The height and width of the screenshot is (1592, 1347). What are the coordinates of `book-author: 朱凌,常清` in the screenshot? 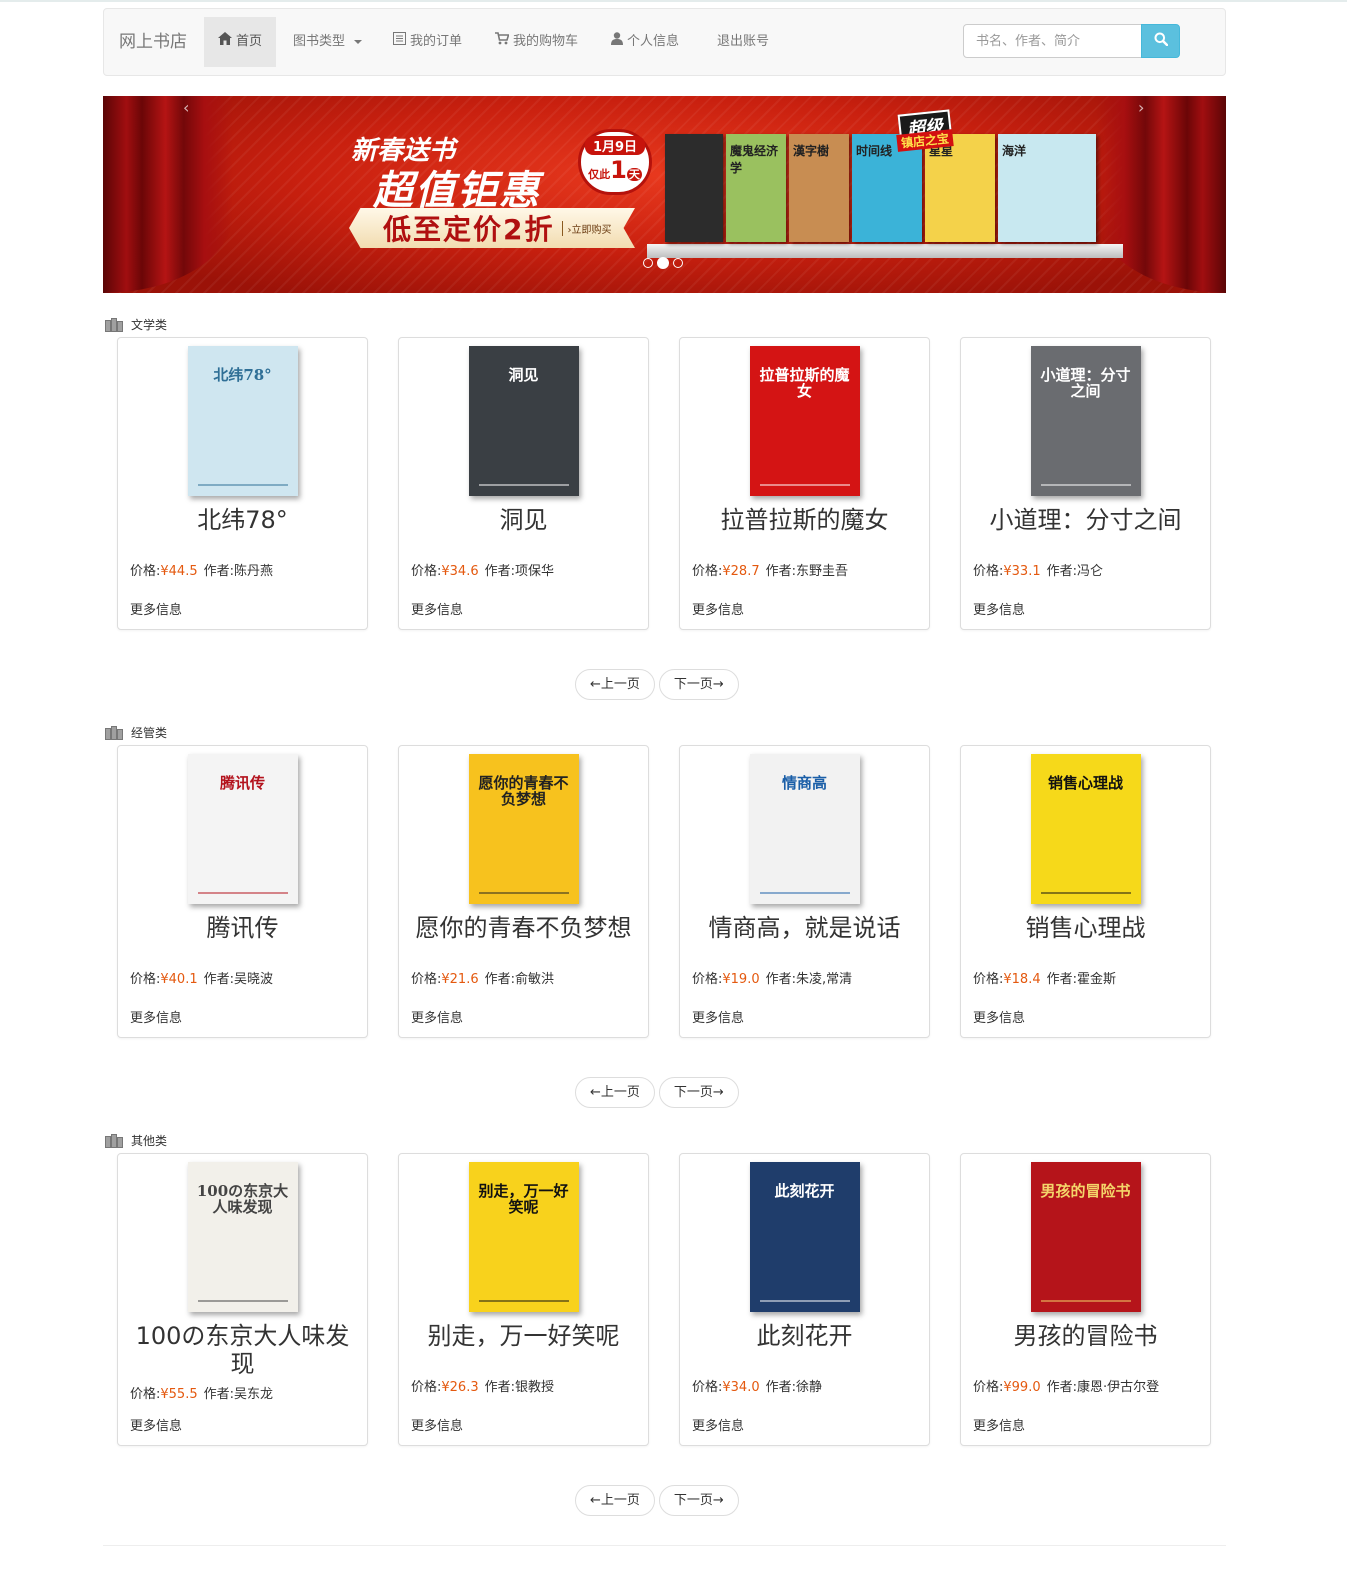 It's located at (824, 979).